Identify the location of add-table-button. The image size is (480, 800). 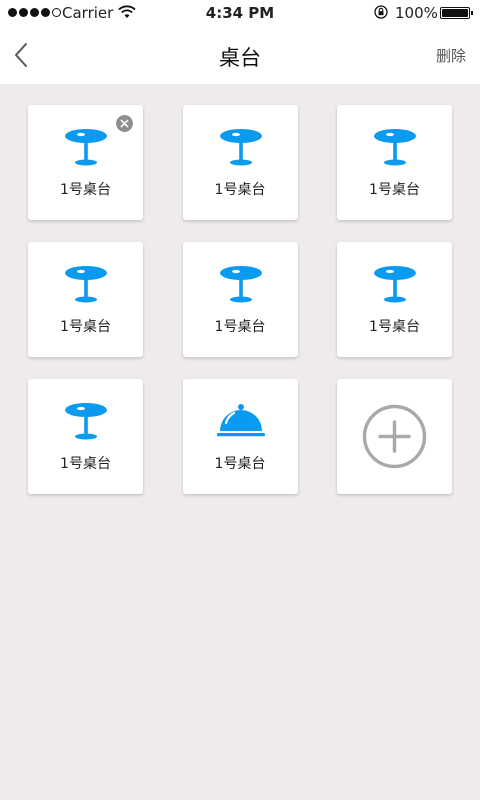
(394, 436).